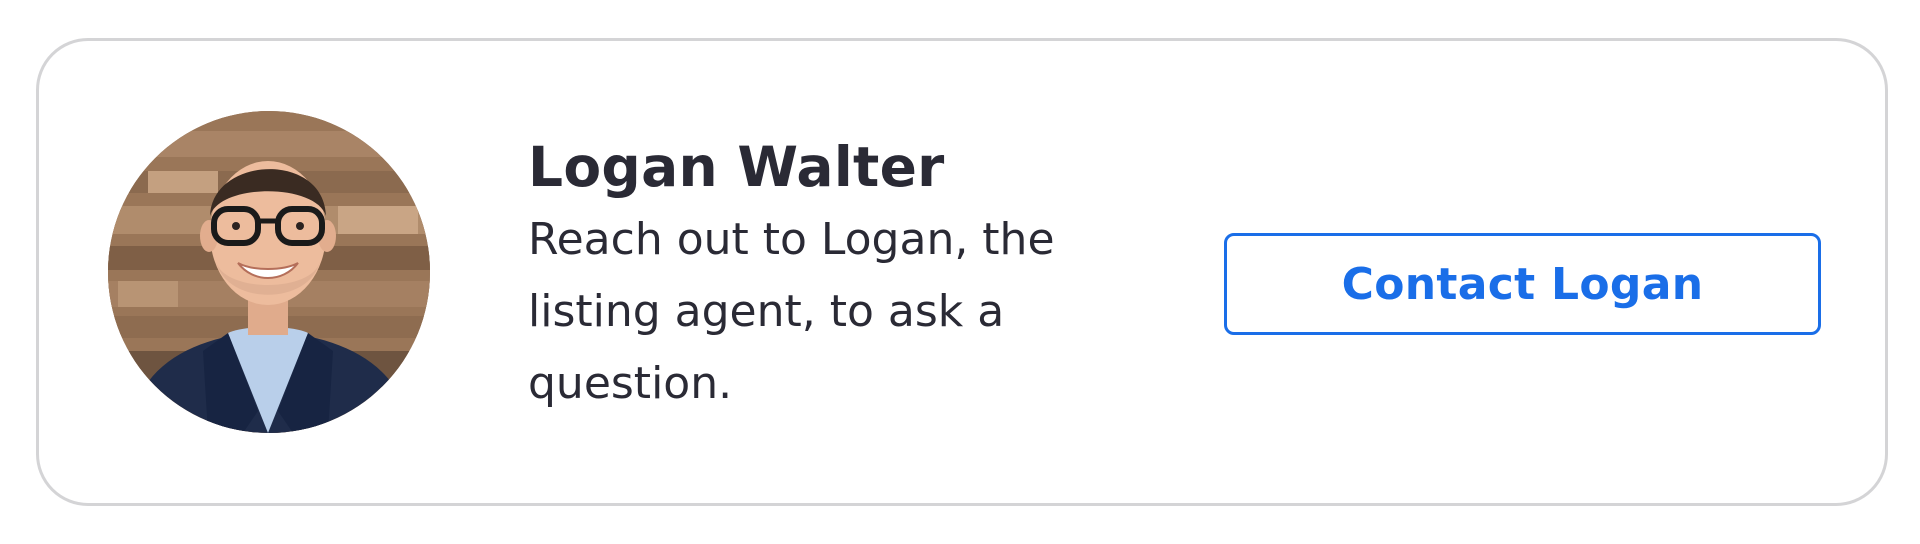 Image resolution: width=1920 pixels, height=544 pixels. I want to click on agent-portrait-icon, so click(269, 272).